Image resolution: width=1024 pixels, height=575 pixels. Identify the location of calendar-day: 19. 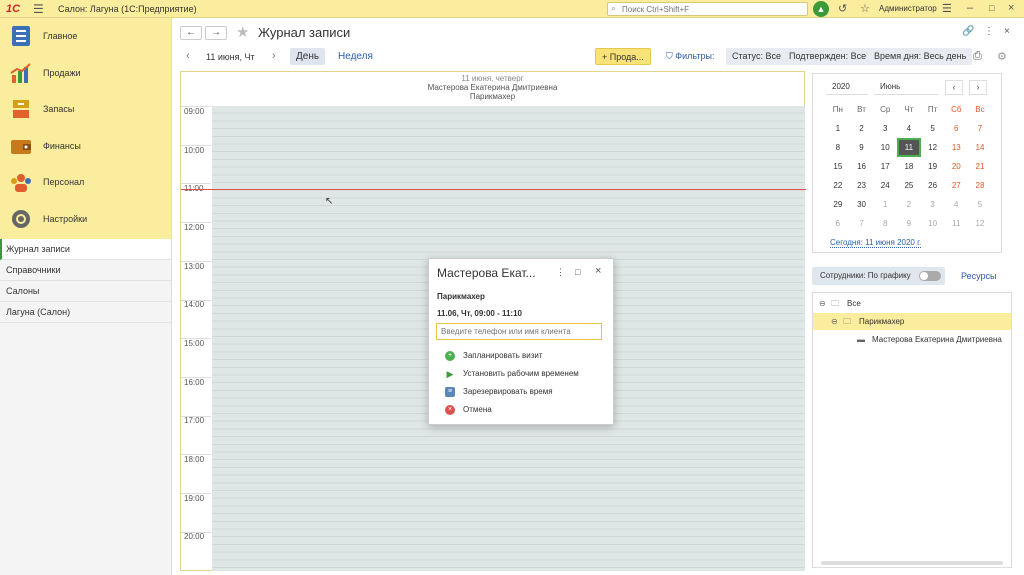
(933, 166).